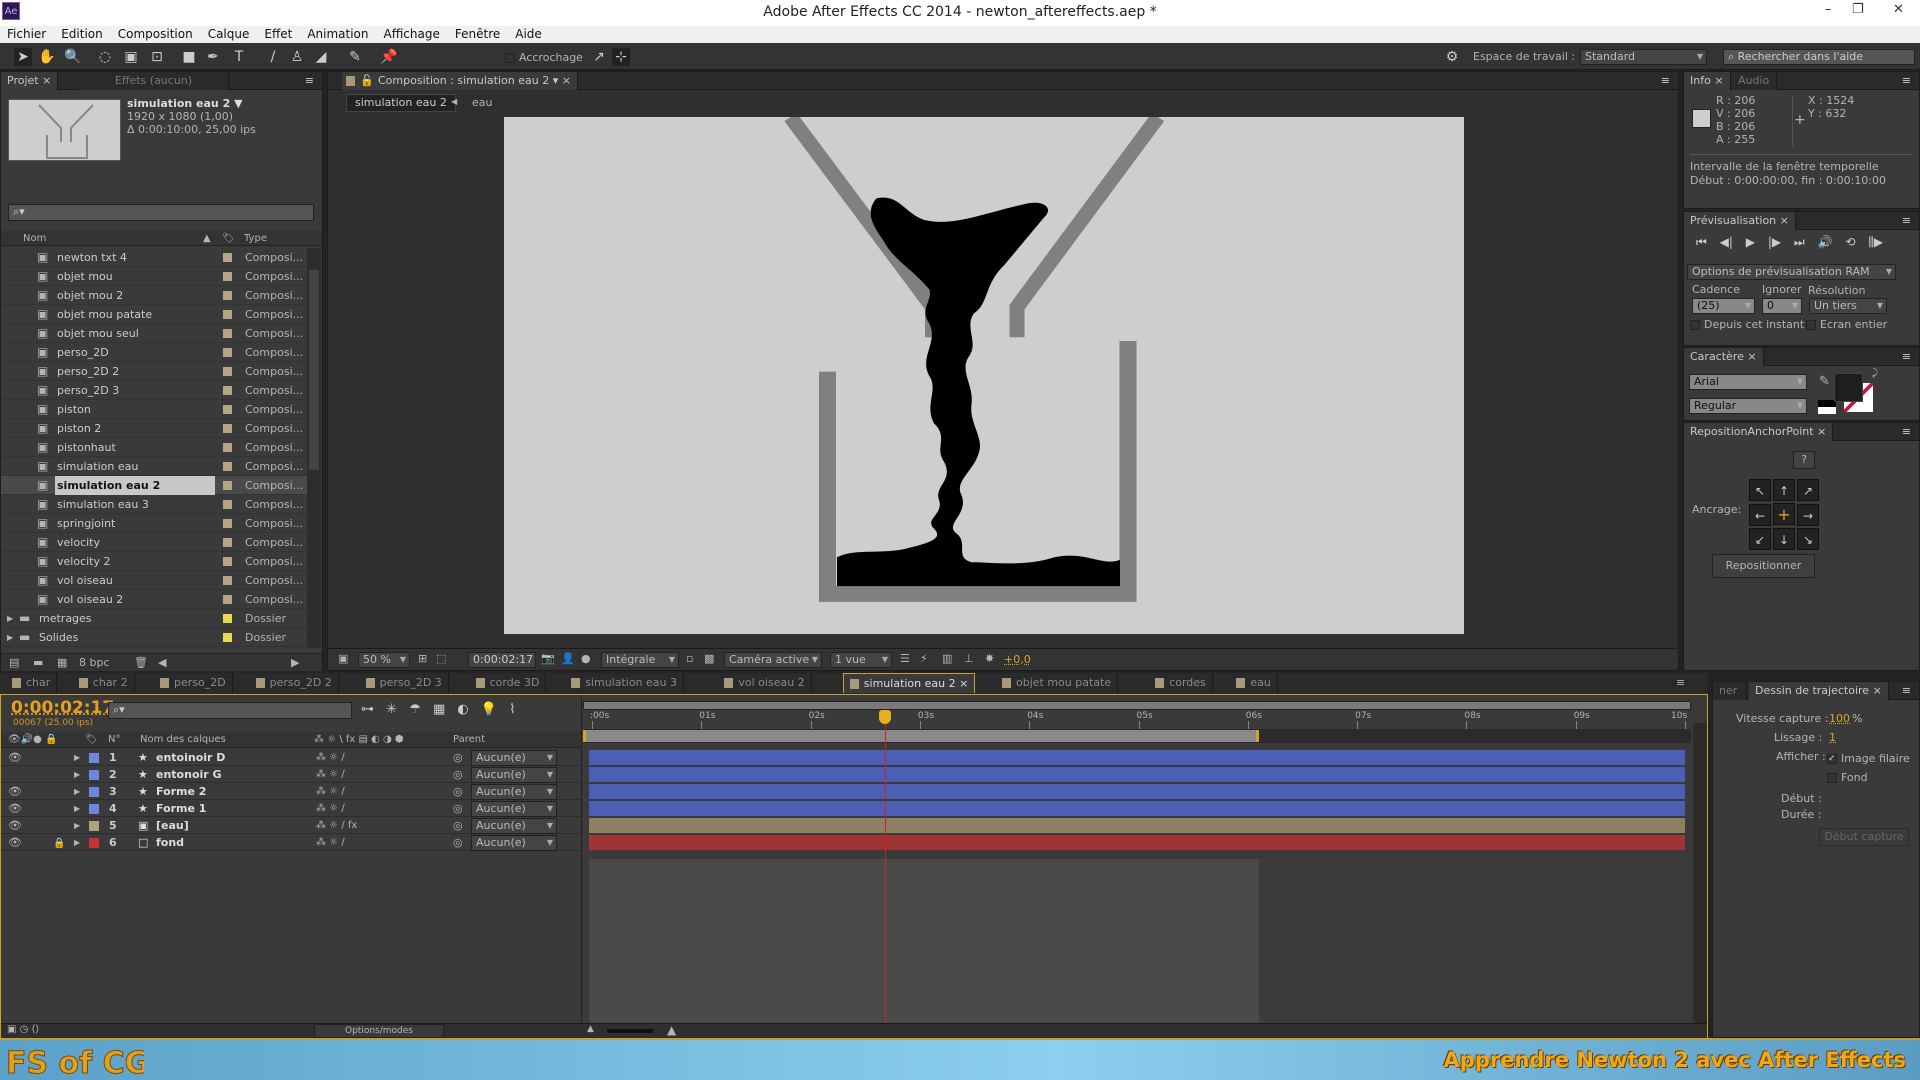  Describe the element at coordinates (229, 34) in the screenshot. I see `menu-calque: Calque` at that location.